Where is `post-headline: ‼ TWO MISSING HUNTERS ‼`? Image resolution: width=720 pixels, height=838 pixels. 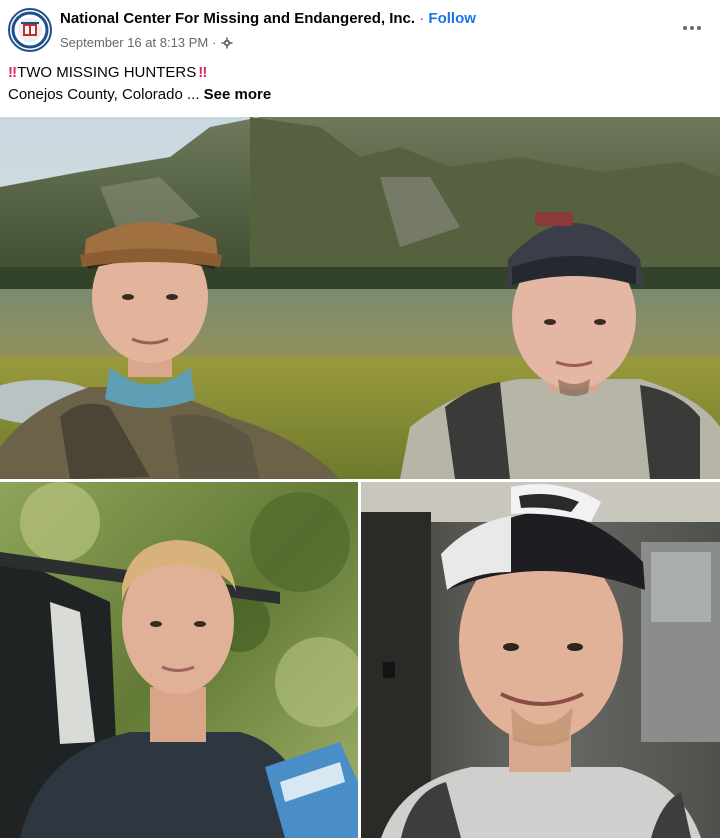 post-headline: ‼ TWO MISSING HUNTERS ‼ is located at coordinates (139, 73).